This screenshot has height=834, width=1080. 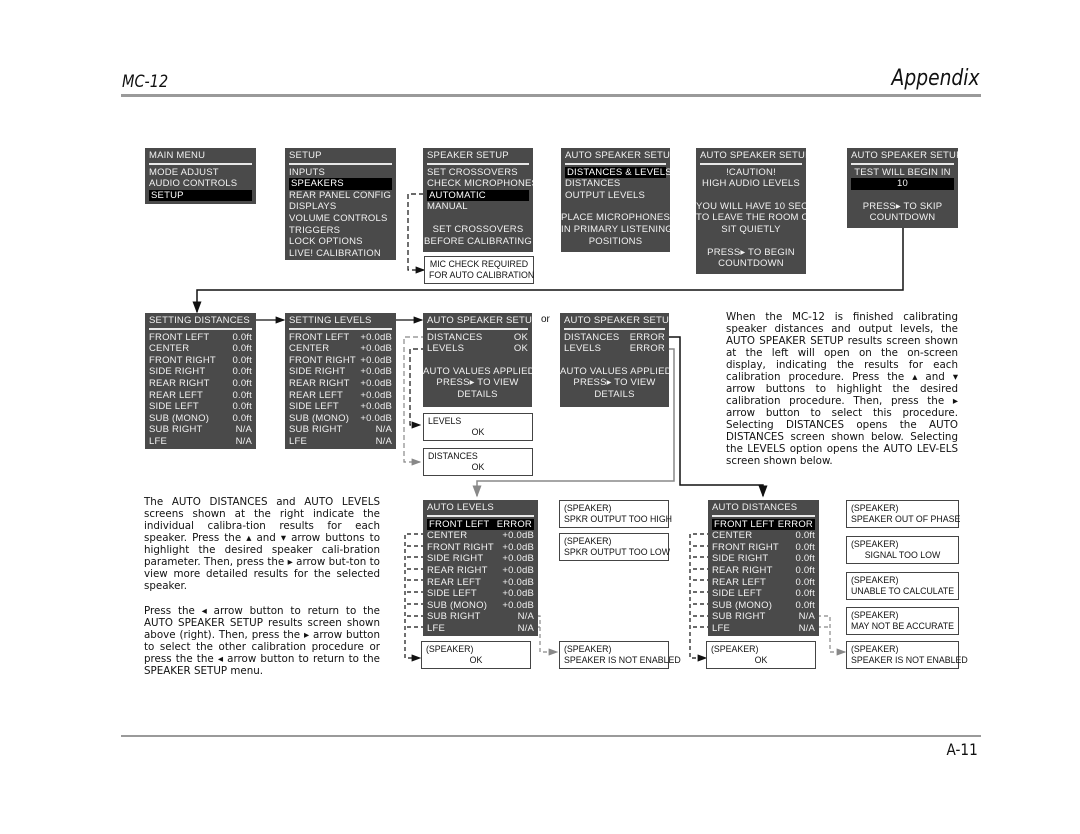 I want to click on caution-line: HIGH AUDIO LEVELS, so click(x=751, y=184).